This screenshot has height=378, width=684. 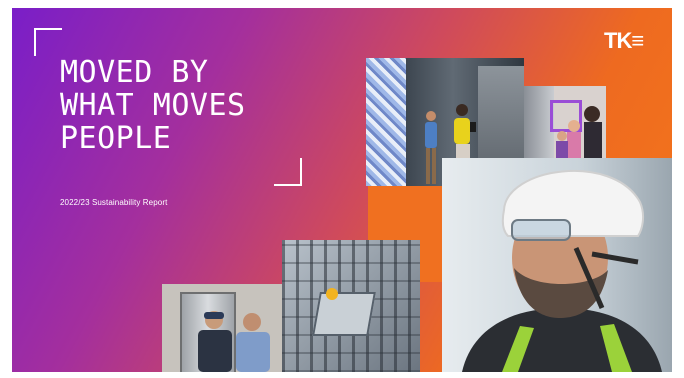 I want to click on corner-bracket-top-left, so click(x=48, y=42).